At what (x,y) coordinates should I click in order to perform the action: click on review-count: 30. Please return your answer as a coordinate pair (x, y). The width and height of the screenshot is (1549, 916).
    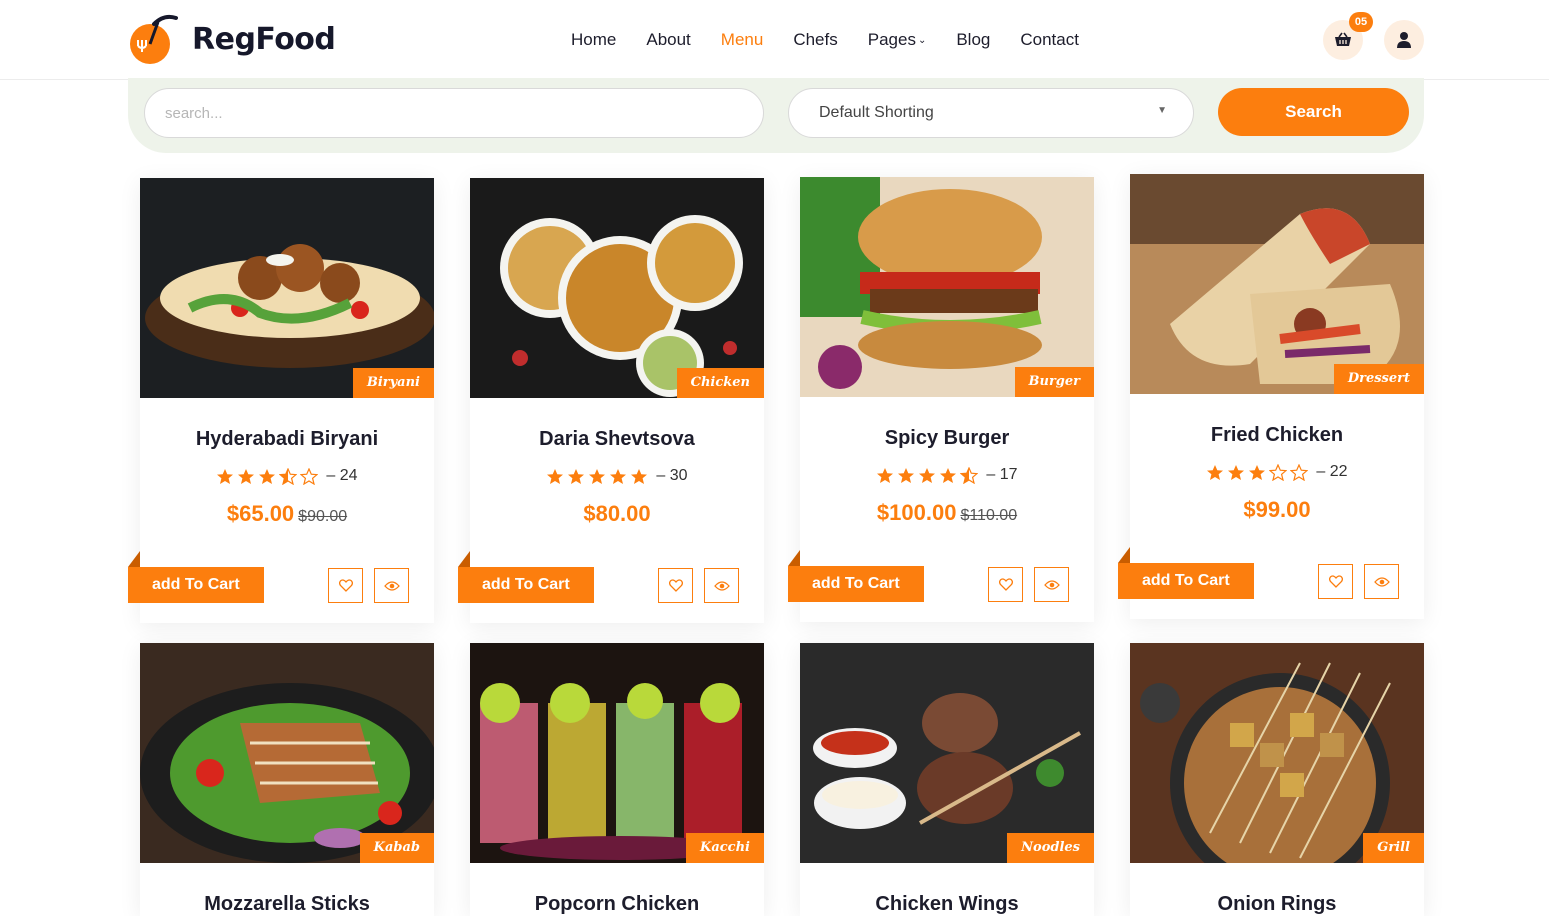
    Looking at the image, I should click on (678, 475).